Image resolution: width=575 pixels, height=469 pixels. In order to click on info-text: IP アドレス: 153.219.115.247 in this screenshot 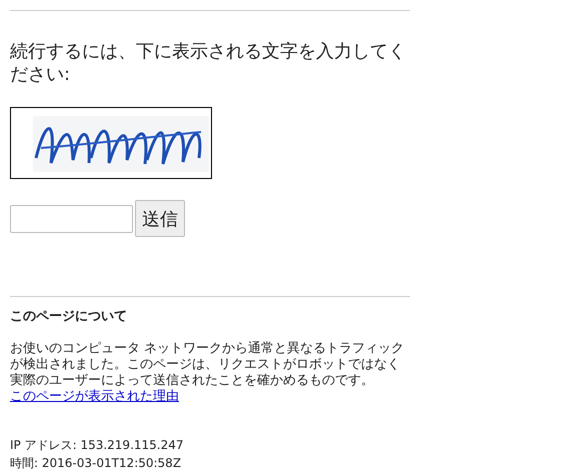, I will do `click(97, 445)`.